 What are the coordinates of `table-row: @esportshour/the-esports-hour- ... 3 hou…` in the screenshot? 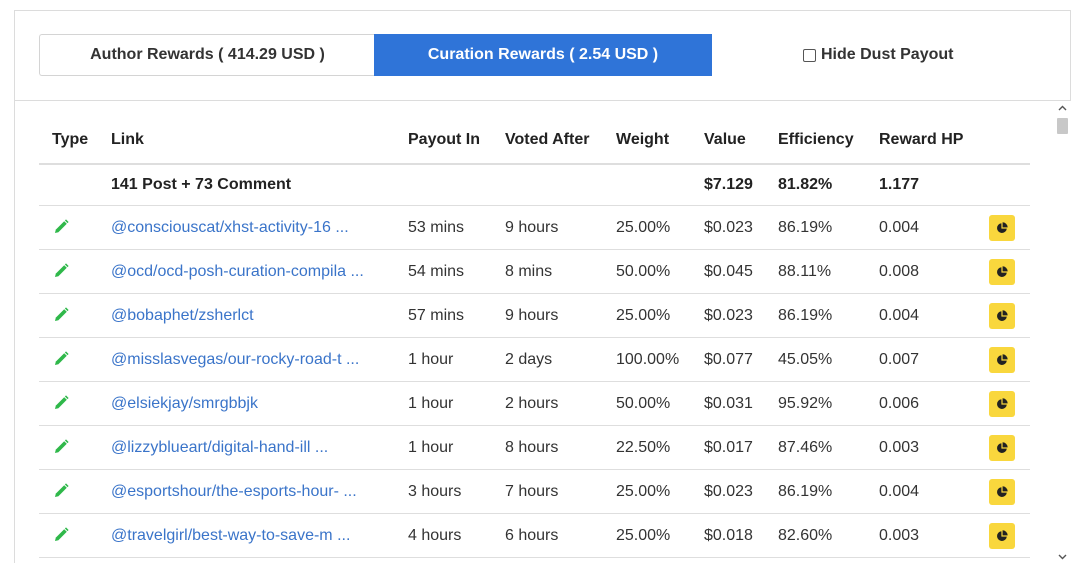 It's located at (534, 491).